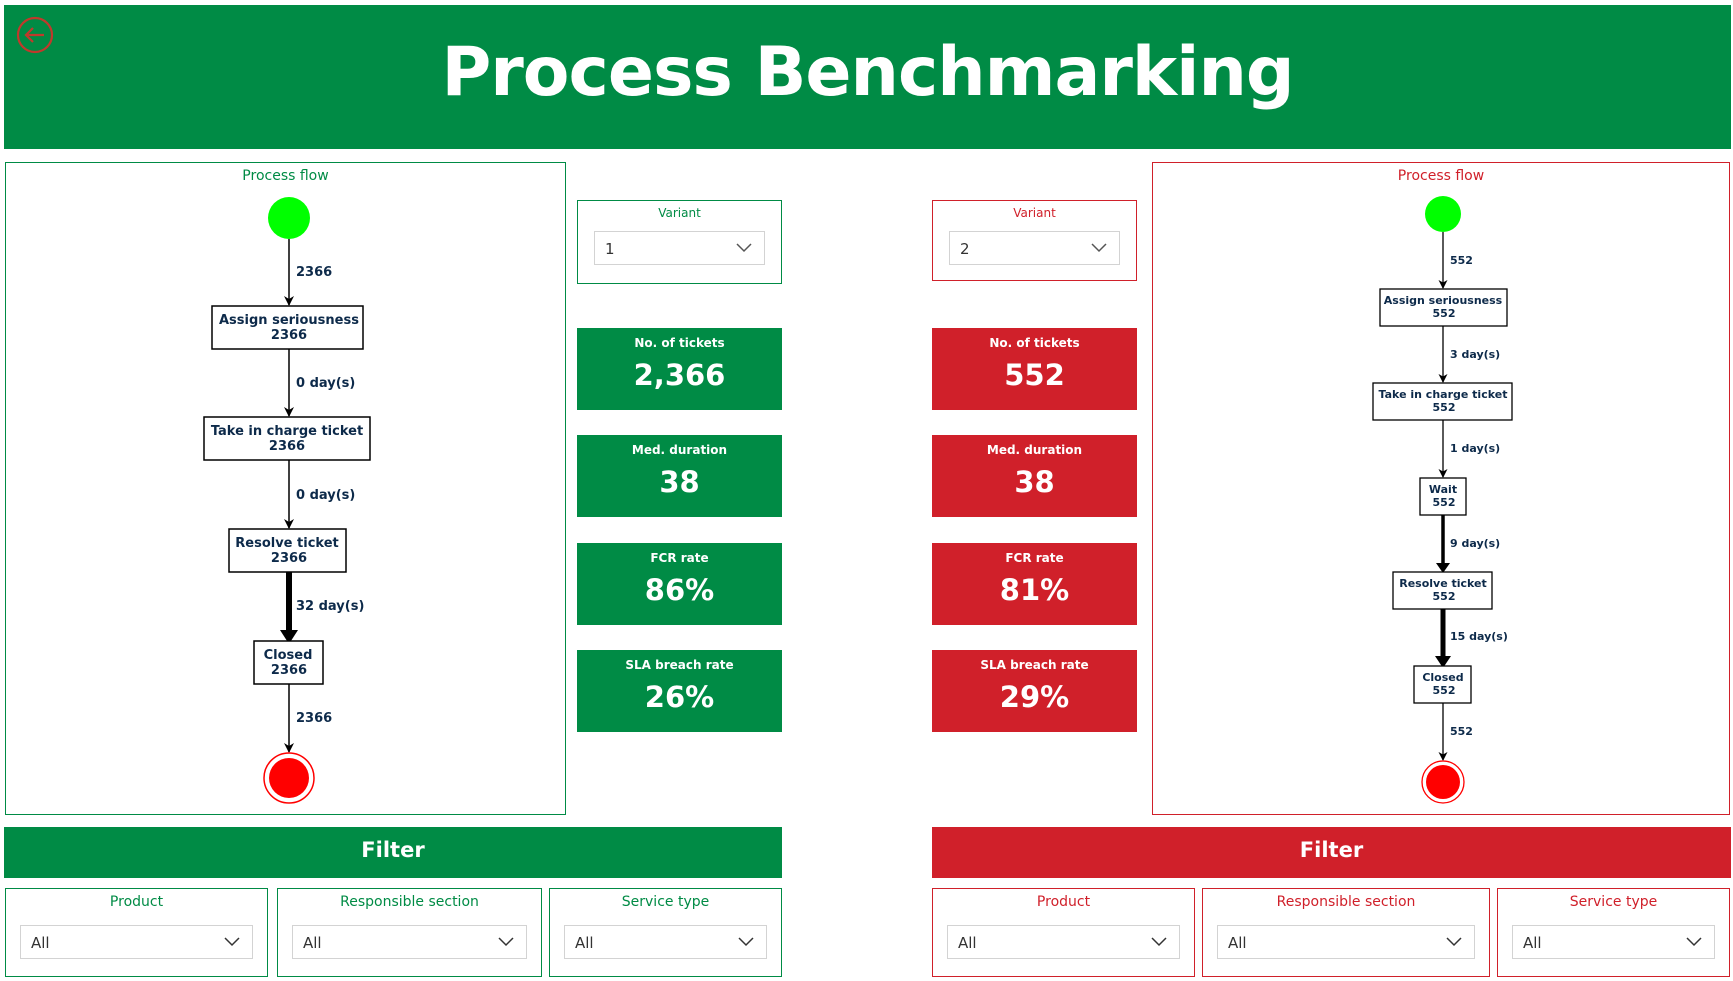 This screenshot has height=981, width=1733. Describe the element at coordinates (1034, 450) in the screenshot. I see `kpi-label: Med. duration` at that location.